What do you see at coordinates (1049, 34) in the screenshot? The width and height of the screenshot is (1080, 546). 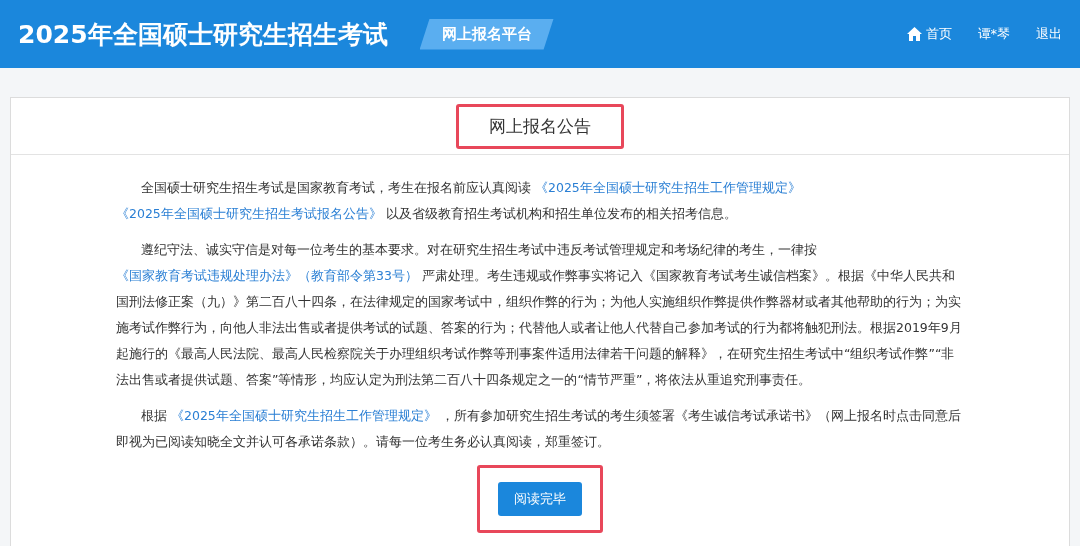 I see `logout-link: 退出` at bounding box center [1049, 34].